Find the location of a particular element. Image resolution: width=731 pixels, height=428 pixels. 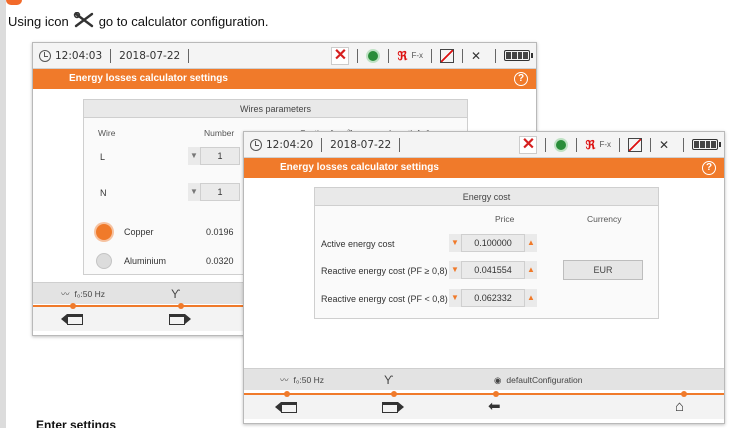

number-value-n: 1 is located at coordinates (220, 192).